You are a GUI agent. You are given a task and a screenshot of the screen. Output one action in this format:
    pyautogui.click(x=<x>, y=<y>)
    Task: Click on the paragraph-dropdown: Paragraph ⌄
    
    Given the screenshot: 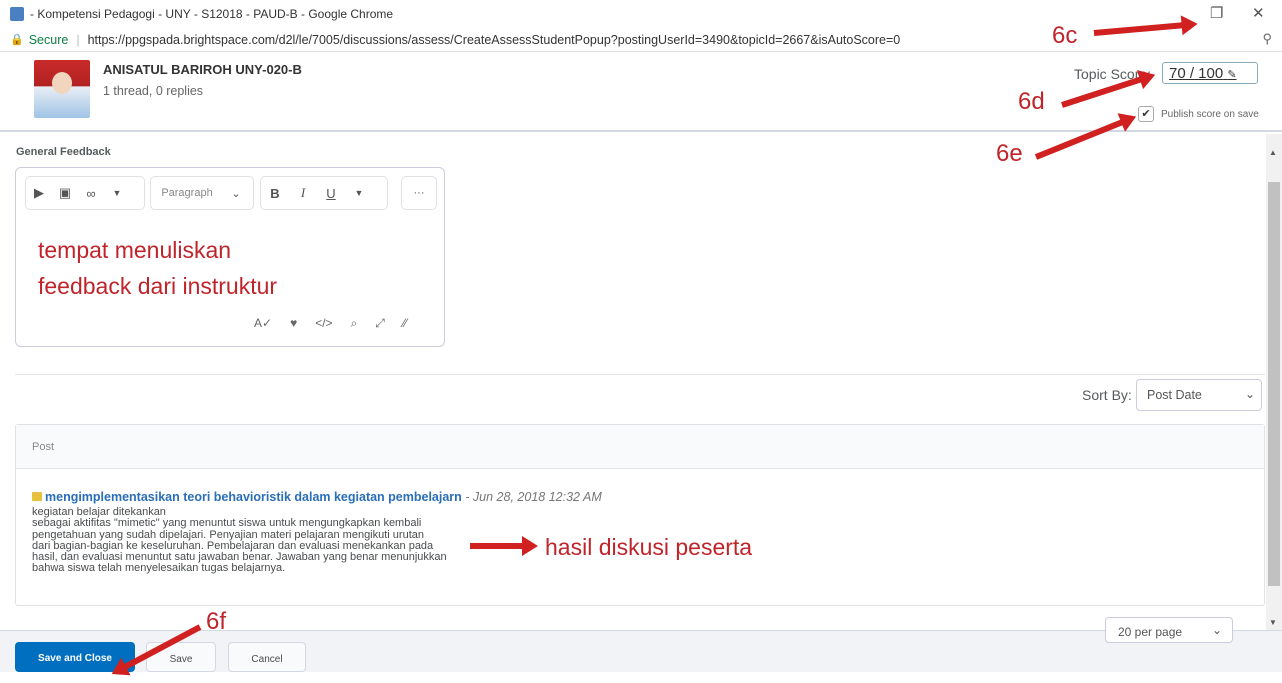 What is the action you would take?
    pyautogui.click(x=202, y=193)
    